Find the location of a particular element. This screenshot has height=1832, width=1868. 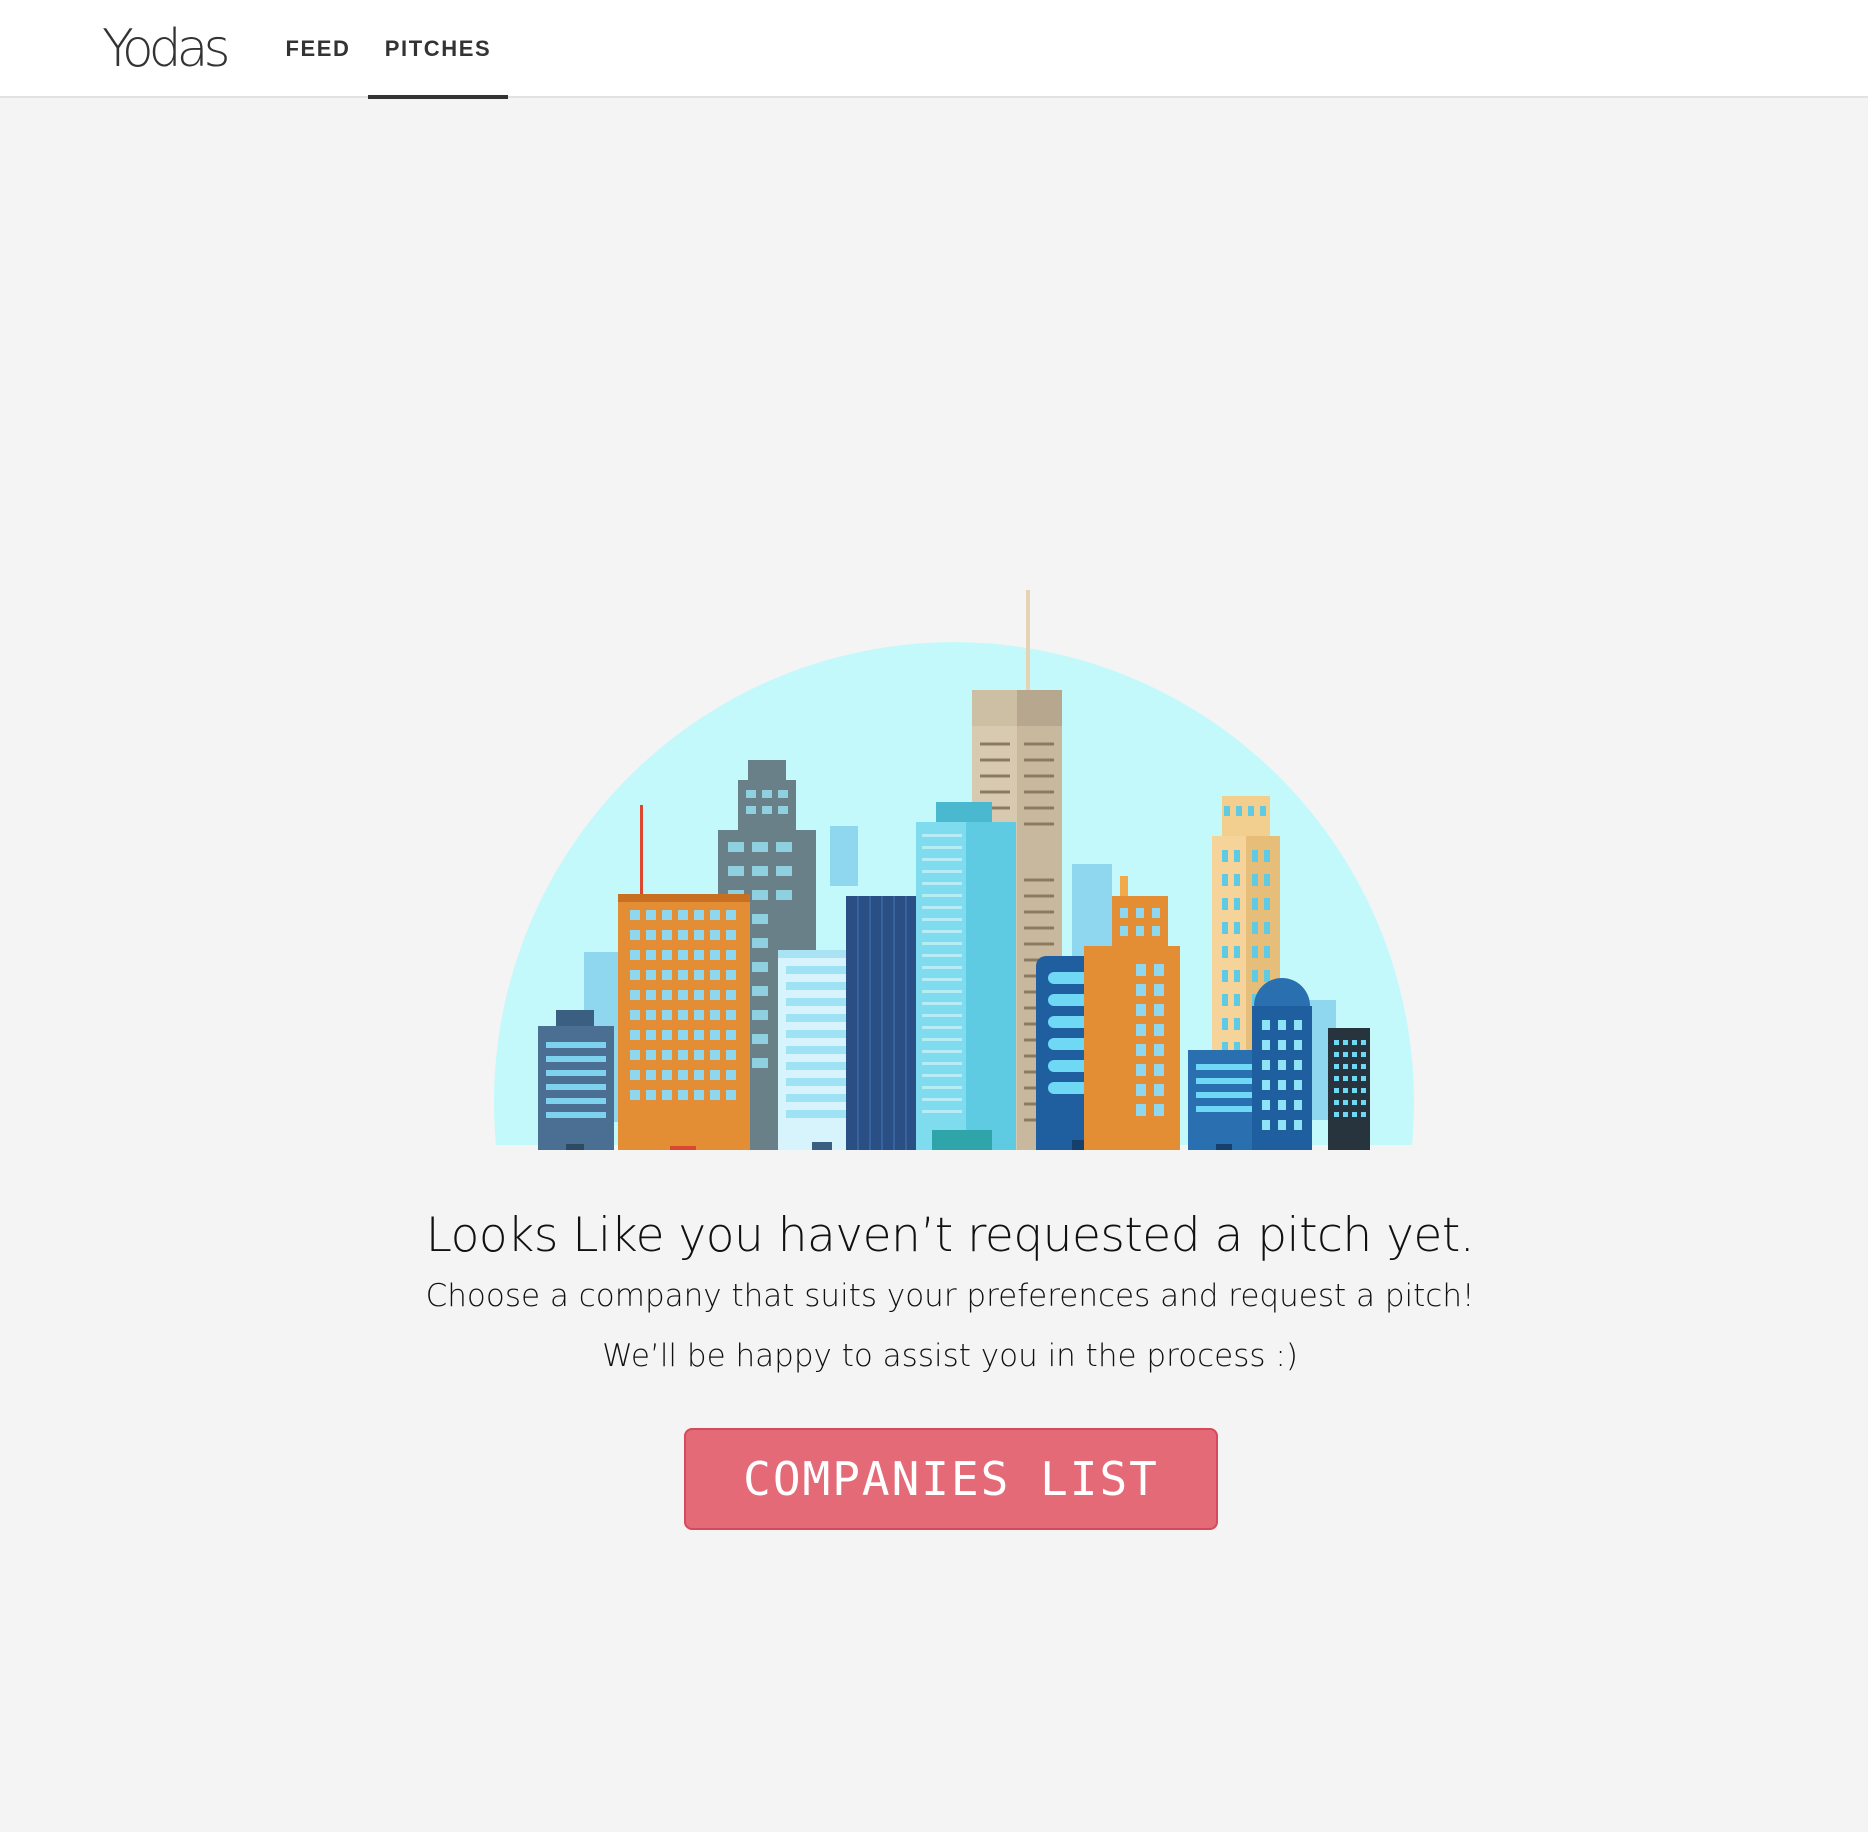

yodas-logo: Yodas is located at coordinates (166, 49).